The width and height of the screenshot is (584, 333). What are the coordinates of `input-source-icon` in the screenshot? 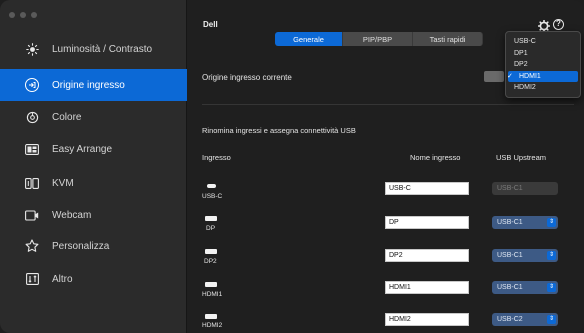 It's located at (32, 85).